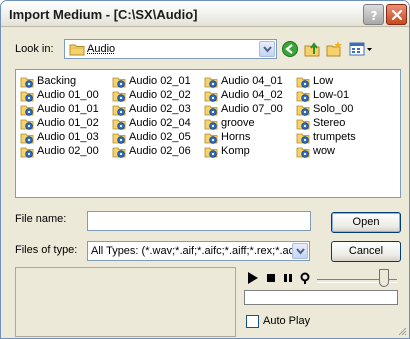  Describe the element at coordinates (170, 49) in the screenshot. I see `look-in-dropdown: Audio` at that location.